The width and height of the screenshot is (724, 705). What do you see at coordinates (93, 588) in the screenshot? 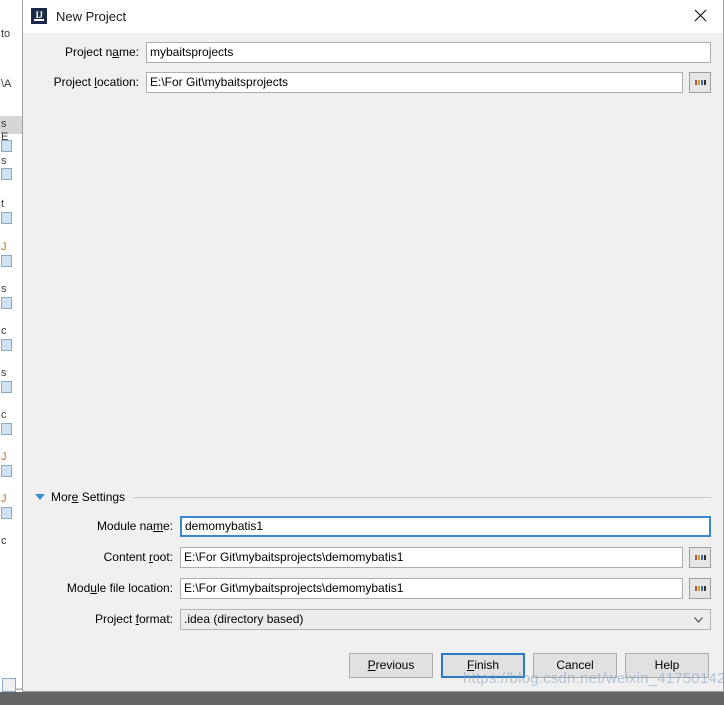
I see `module-file-location-label-mnemonic: u` at bounding box center [93, 588].